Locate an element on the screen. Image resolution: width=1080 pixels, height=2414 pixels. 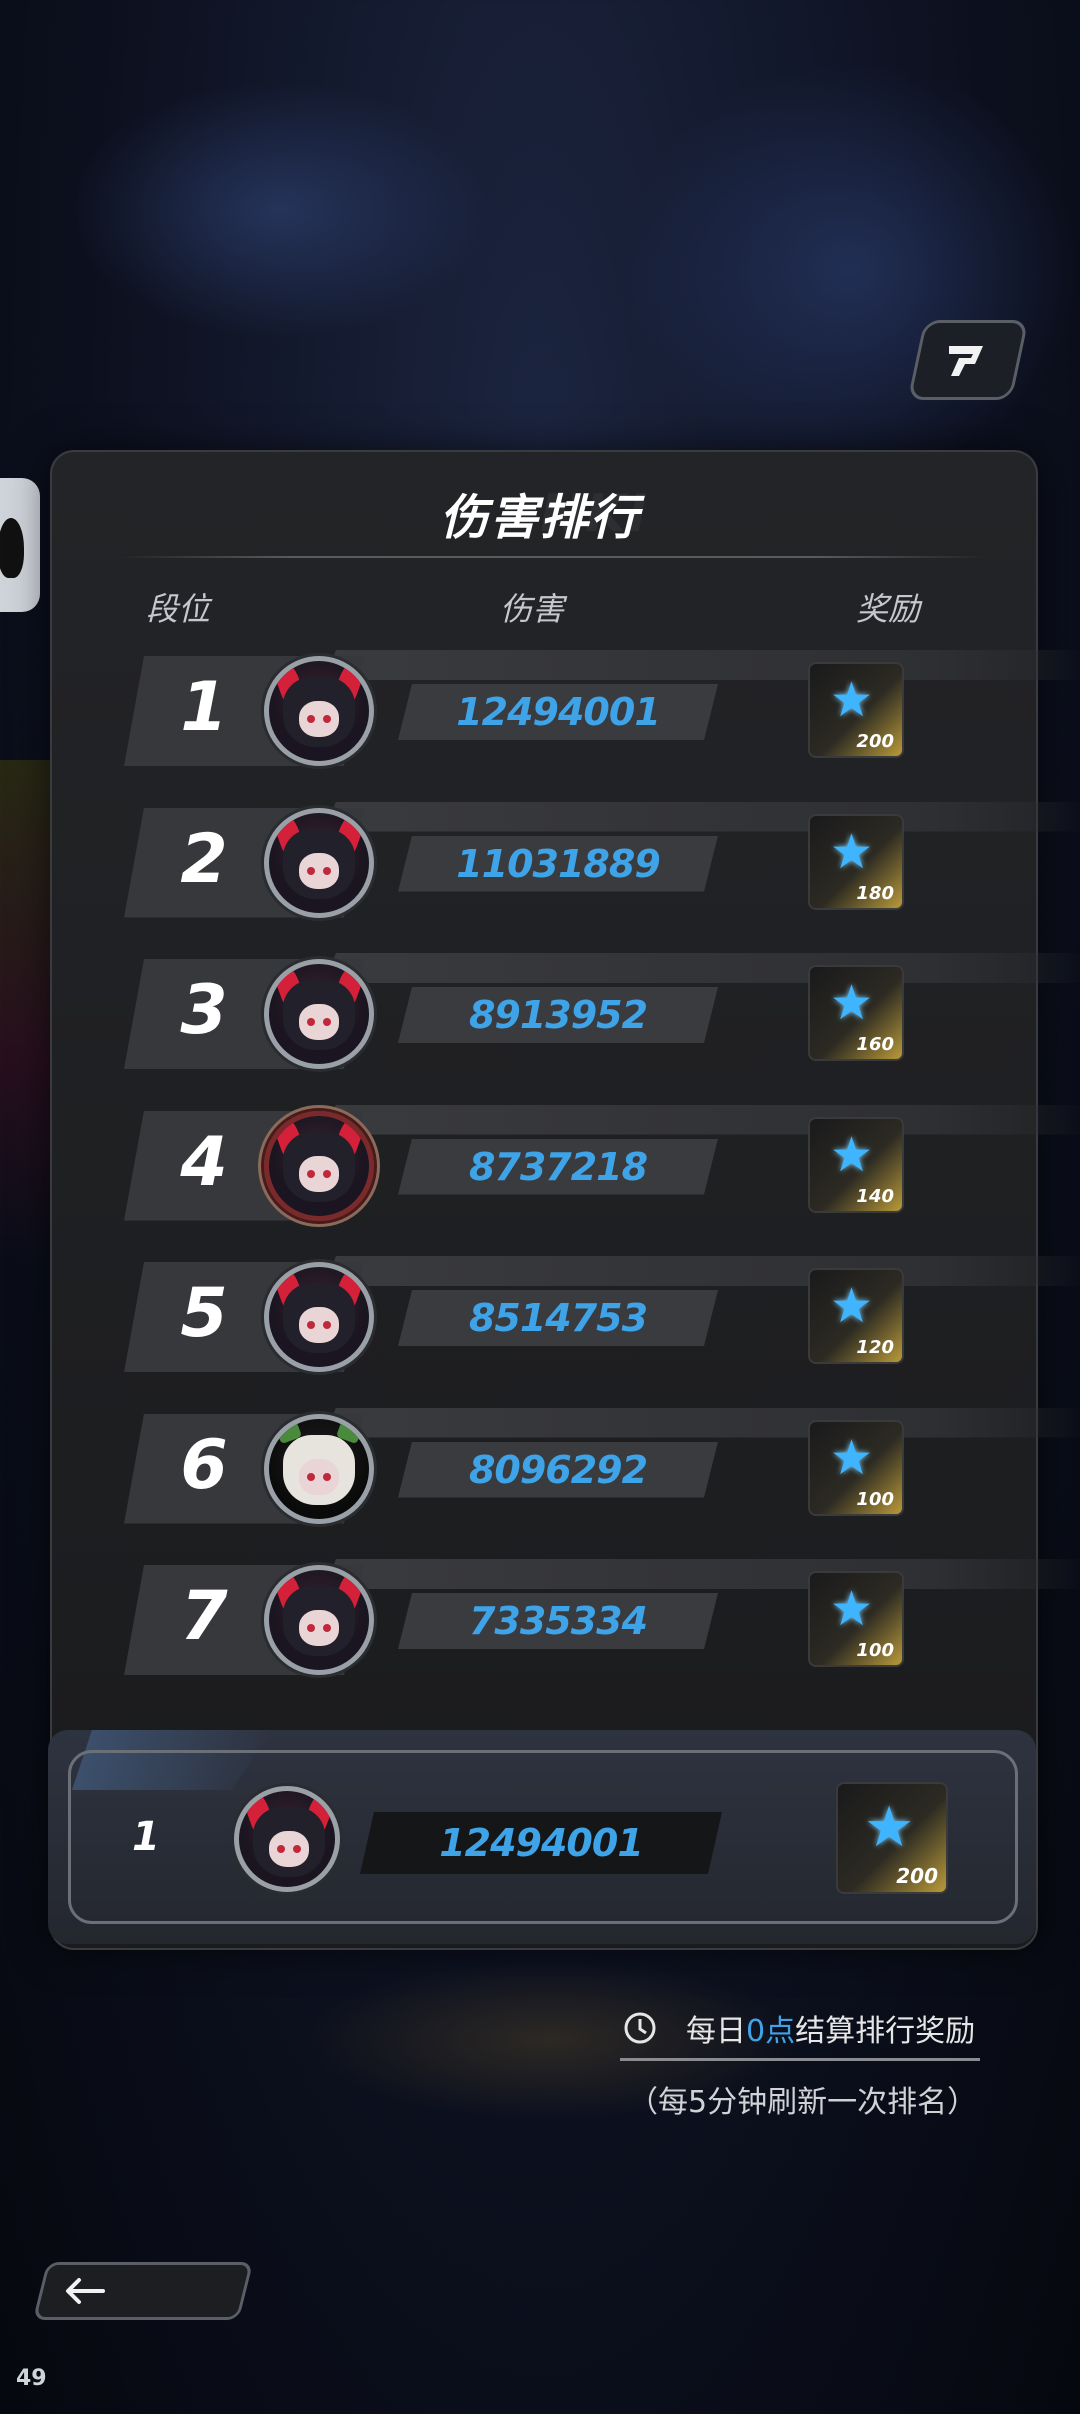
my-rank-row: 1 12494001 ★ 200 is located at coordinates (542, 1837).